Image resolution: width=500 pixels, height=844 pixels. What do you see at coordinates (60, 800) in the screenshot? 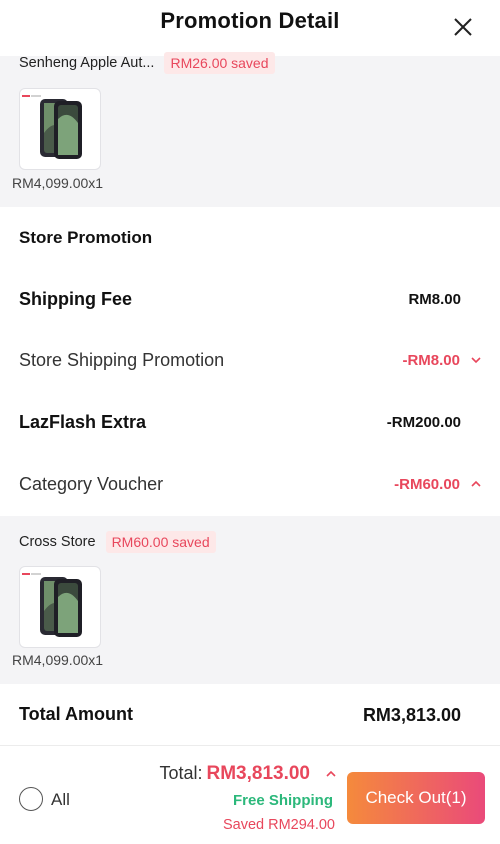
I see `select-all-label: All` at bounding box center [60, 800].